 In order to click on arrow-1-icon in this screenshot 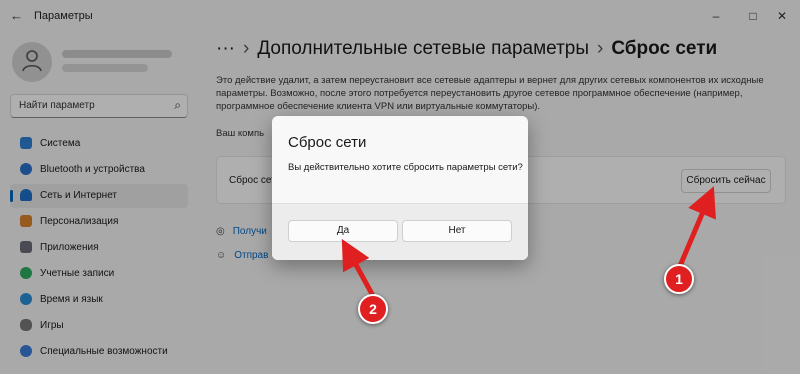, I will do `click(696, 227)`.